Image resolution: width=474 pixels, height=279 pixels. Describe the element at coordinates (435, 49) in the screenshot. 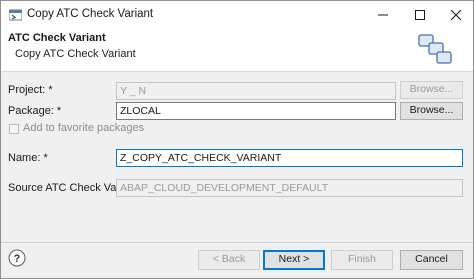

I see `copy-variant-icon` at that location.